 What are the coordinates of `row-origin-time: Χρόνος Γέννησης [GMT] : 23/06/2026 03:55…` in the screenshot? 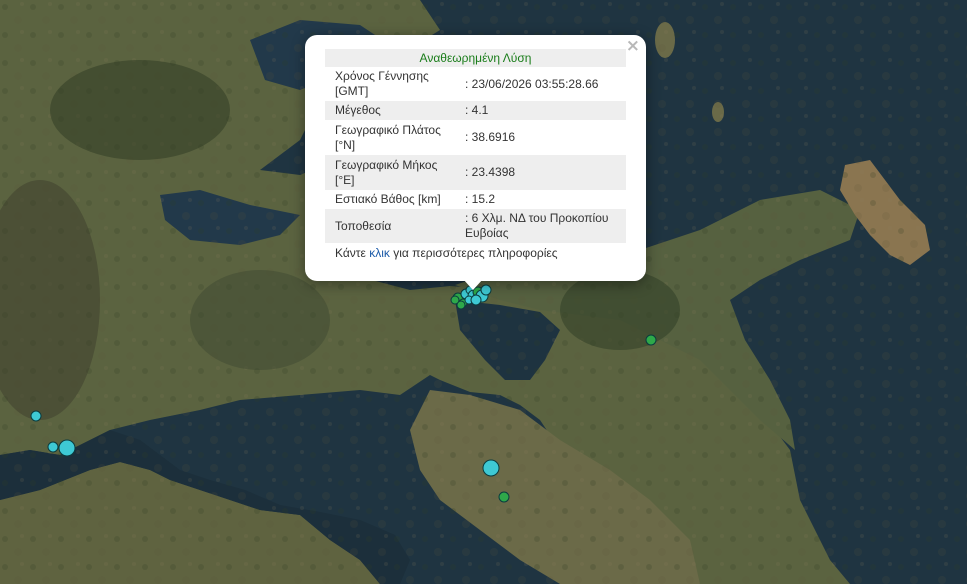 It's located at (475, 84).